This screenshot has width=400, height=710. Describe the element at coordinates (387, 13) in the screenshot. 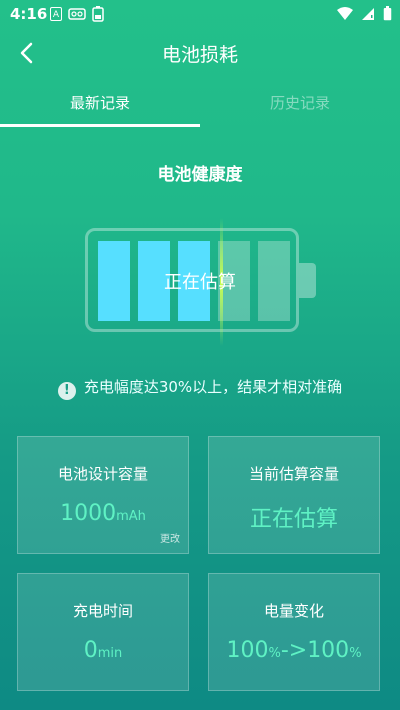

I see `battery-icon` at that location.